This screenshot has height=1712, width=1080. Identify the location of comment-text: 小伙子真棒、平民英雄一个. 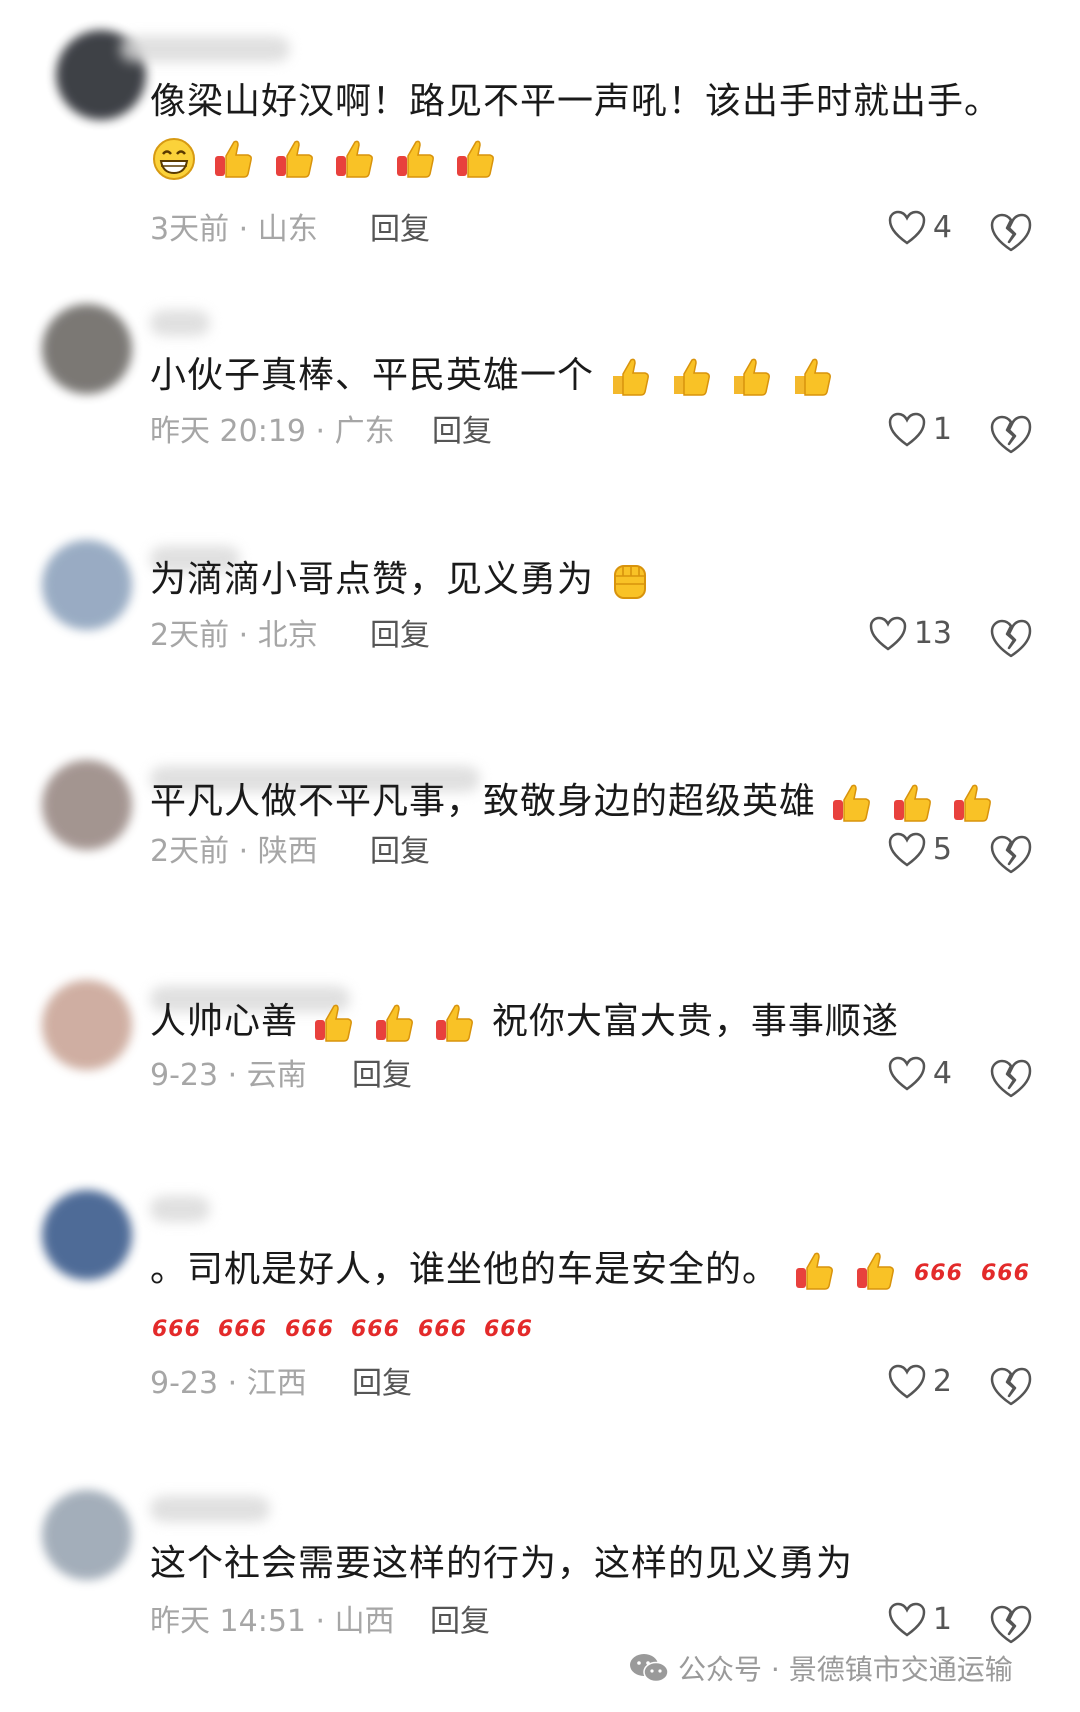
(372, 375).